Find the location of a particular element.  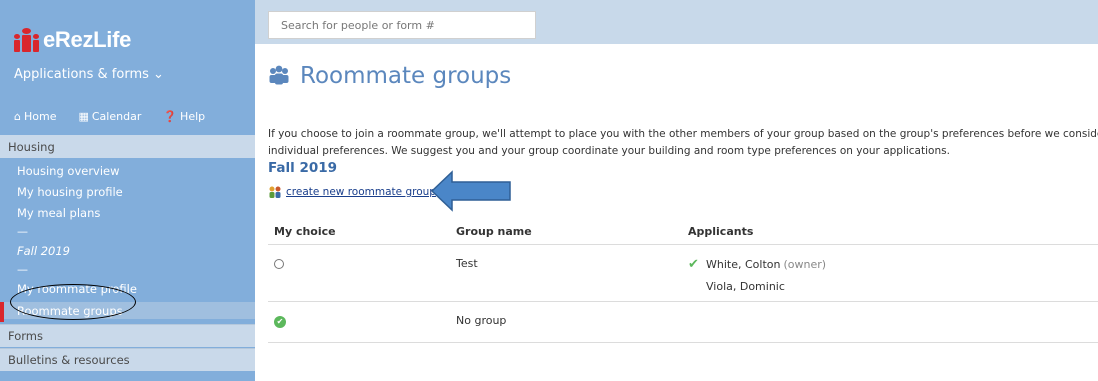

nav-calendar: ▦ Calendar is located at coordinates (109, 116).